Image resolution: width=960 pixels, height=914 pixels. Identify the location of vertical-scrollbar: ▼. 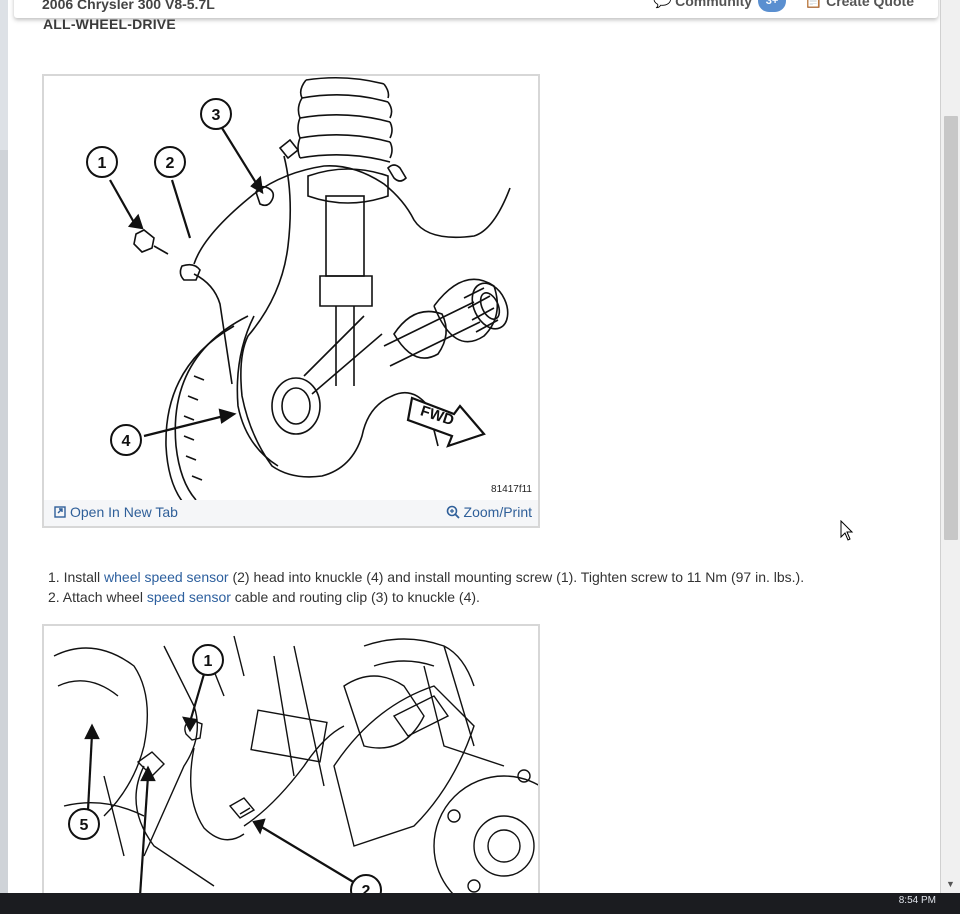
(950, 446).